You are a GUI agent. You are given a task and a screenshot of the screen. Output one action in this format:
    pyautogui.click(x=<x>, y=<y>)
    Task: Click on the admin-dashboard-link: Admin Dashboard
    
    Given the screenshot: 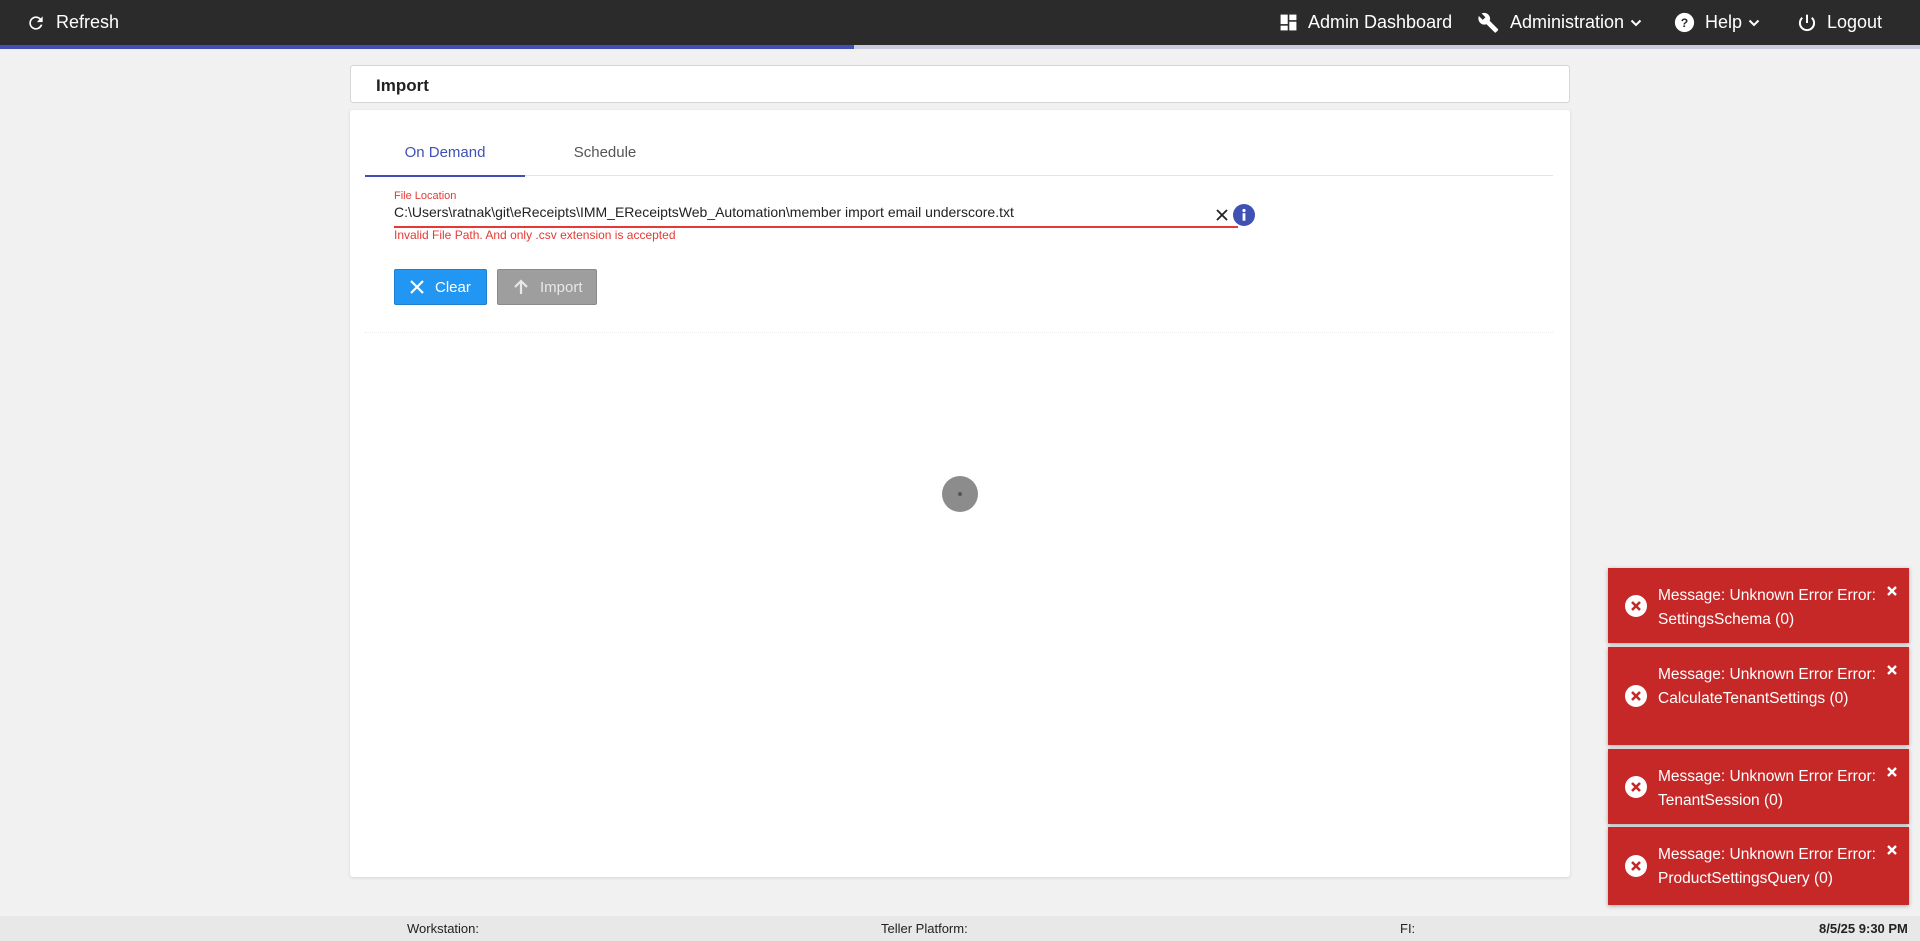 What is the action you would take?
    pyautogui.click(x=1365, y=22)
    